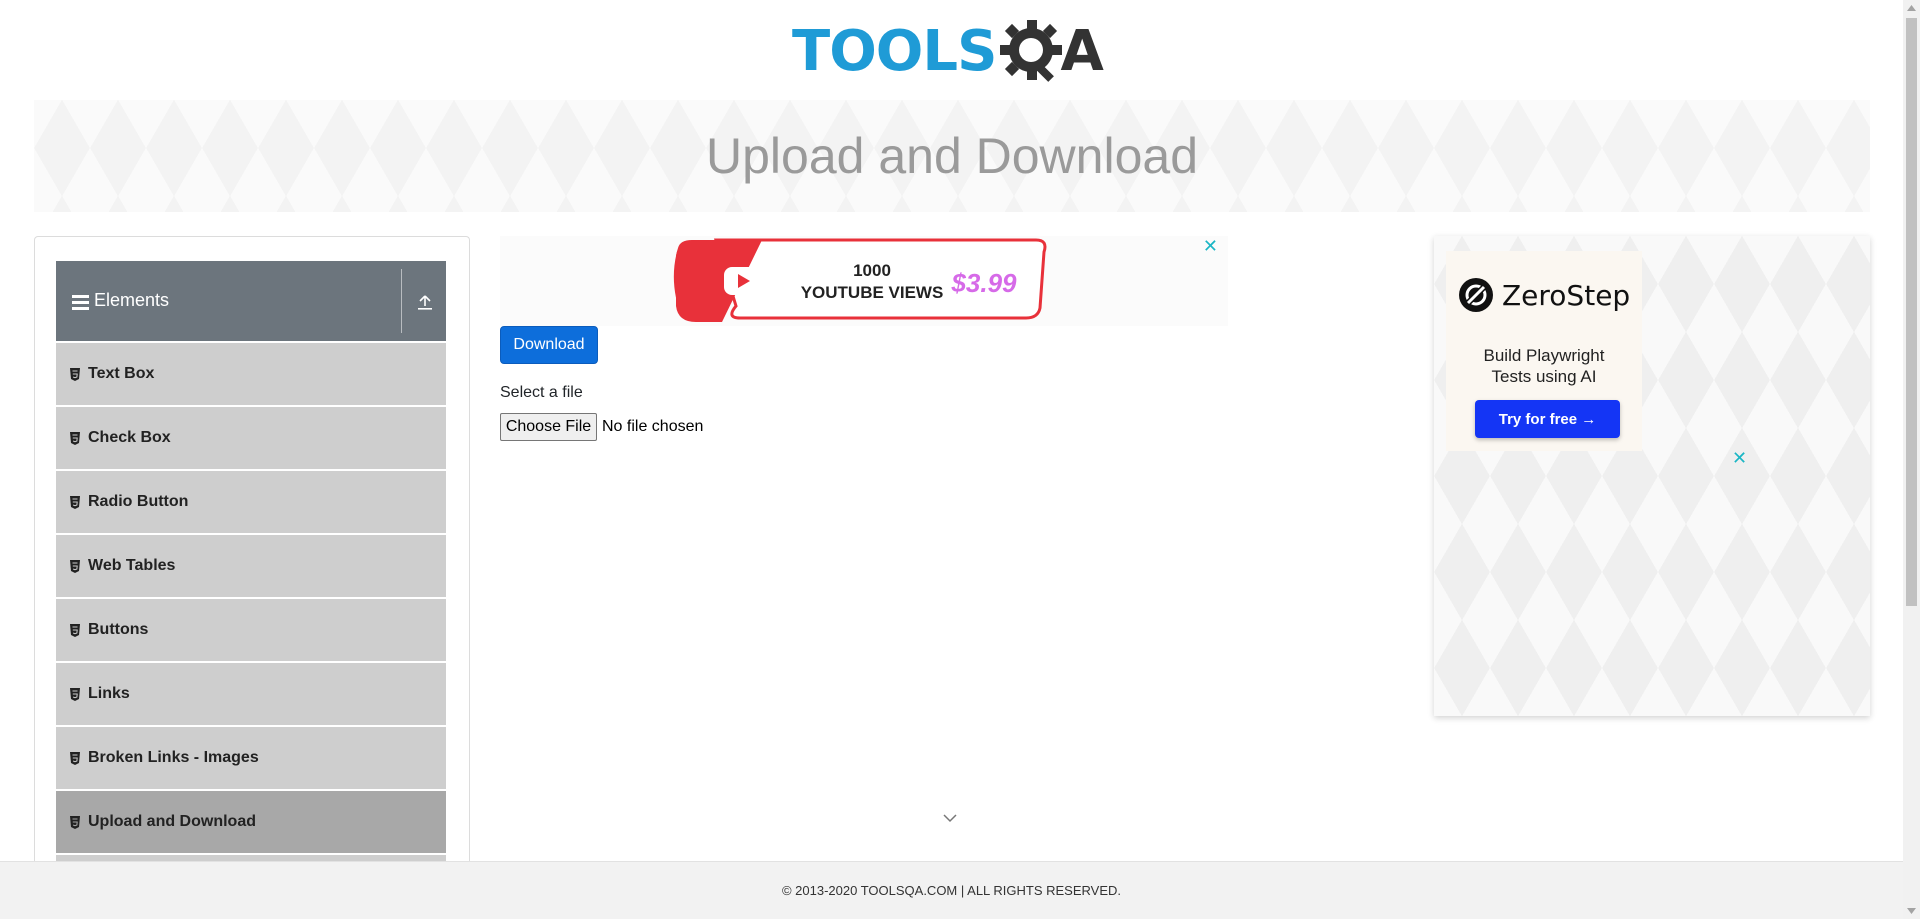 This screenshot has height=919, width=1920. I want to click on sidebar-item-label: Web Tables, so click(132, 565).